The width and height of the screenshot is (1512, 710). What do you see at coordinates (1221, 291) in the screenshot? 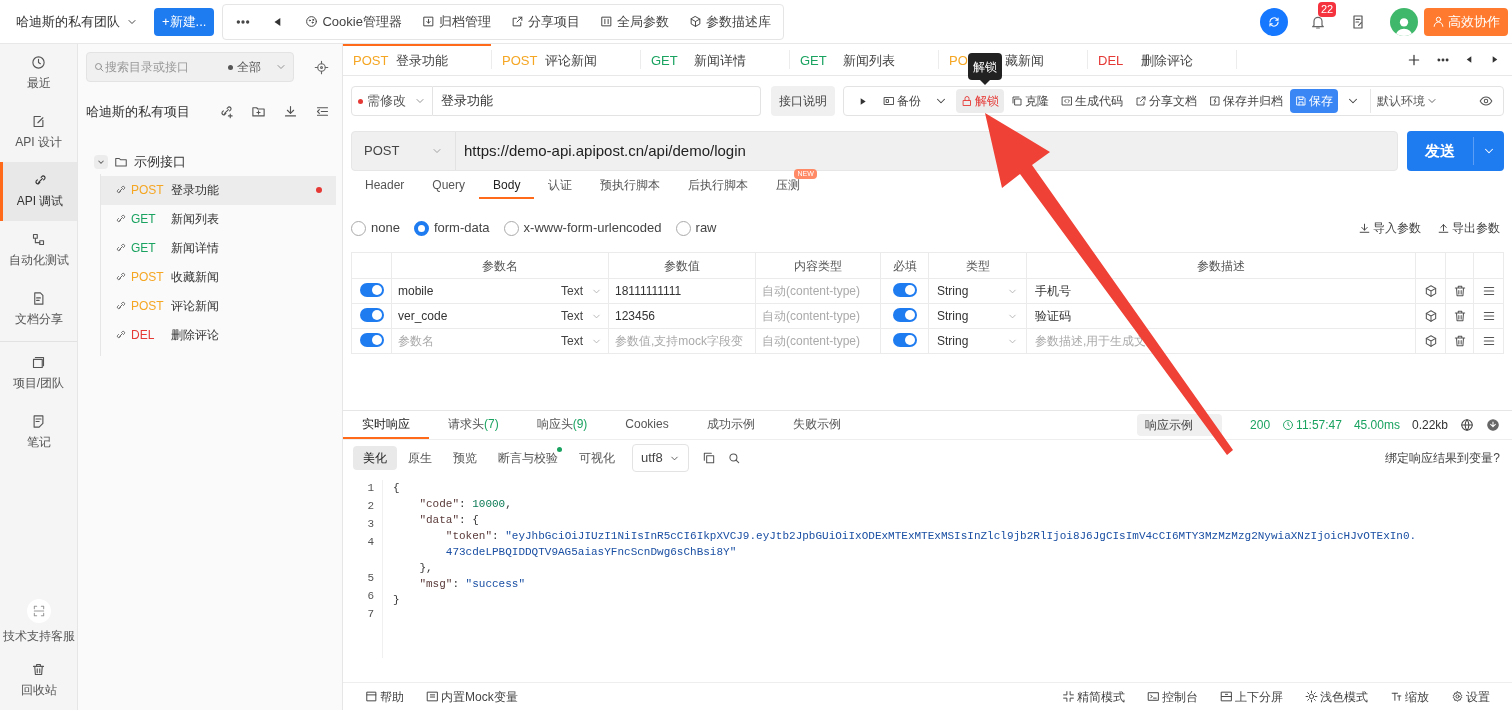
I see `description-field: 手机号` at bounding box center [1221, 291].